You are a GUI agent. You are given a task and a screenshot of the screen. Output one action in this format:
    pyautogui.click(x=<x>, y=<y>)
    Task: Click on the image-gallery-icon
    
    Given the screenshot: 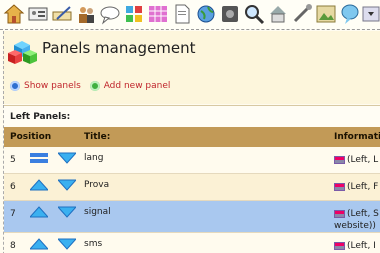 What is the action you would take?
    pyautogui.click(x=326, y=14)
    